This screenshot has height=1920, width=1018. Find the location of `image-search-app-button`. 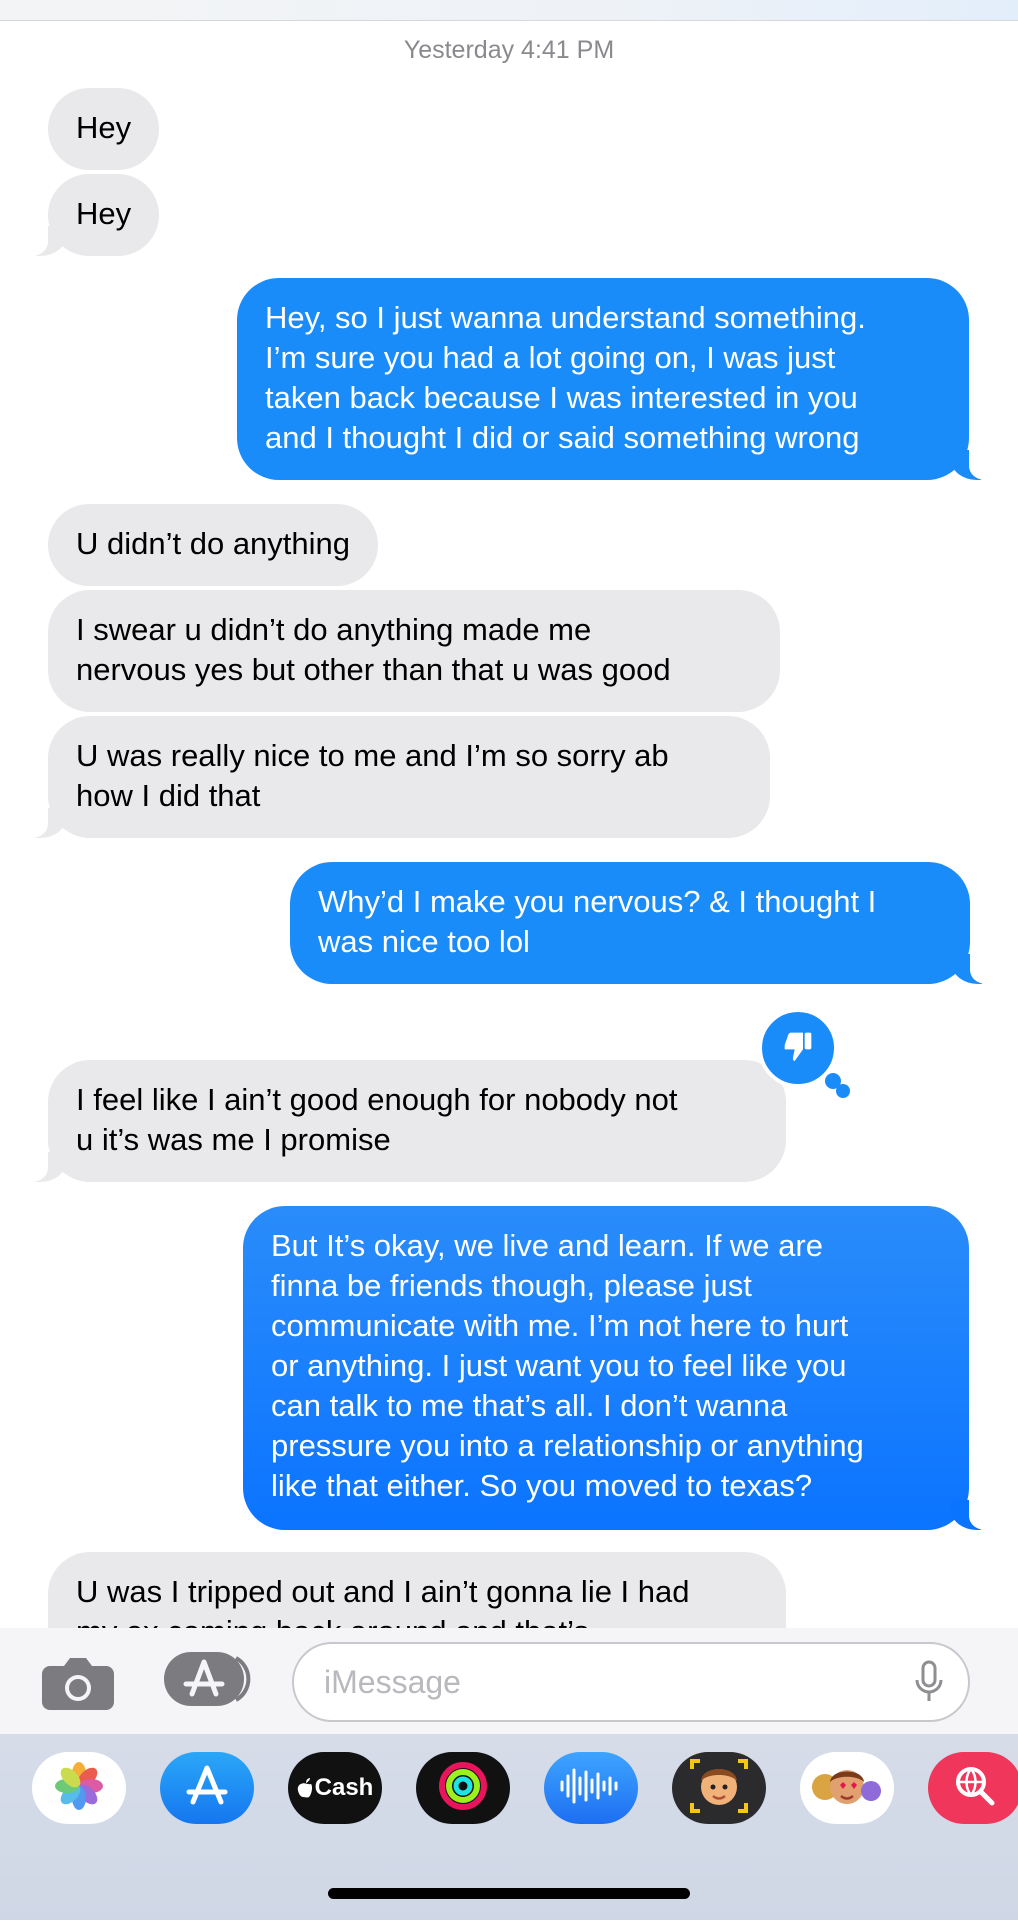

image-search-app-button is located at coordinates (973, 1788).